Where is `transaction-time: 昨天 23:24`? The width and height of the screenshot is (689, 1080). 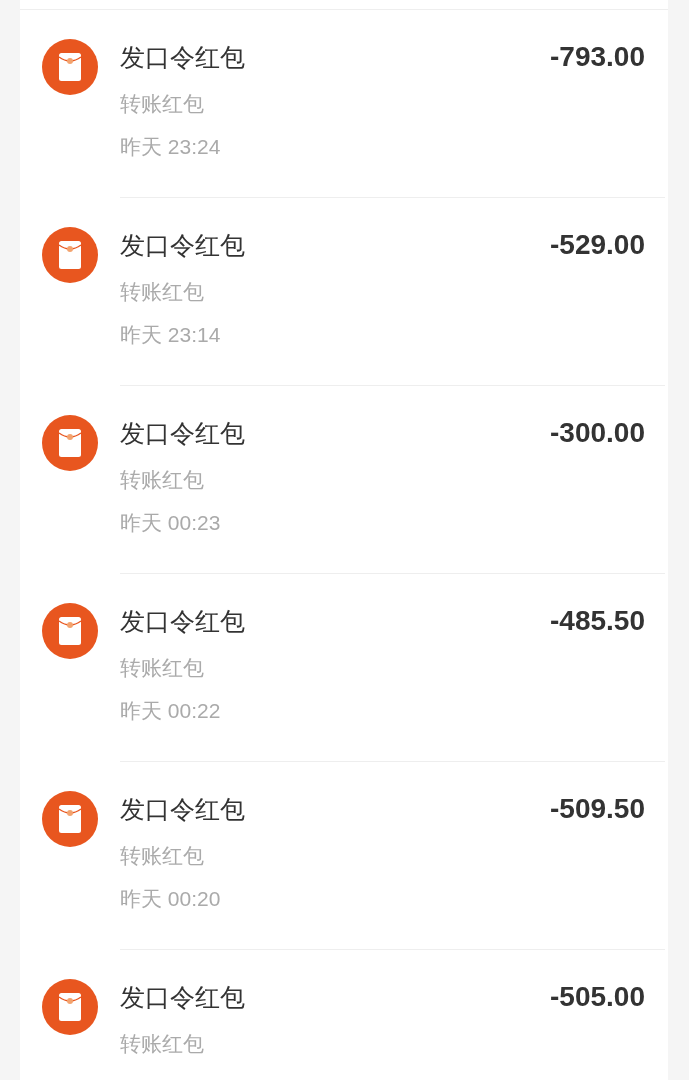
transaction-time: 昨天 23:24 is located at coordinates (171, 147).